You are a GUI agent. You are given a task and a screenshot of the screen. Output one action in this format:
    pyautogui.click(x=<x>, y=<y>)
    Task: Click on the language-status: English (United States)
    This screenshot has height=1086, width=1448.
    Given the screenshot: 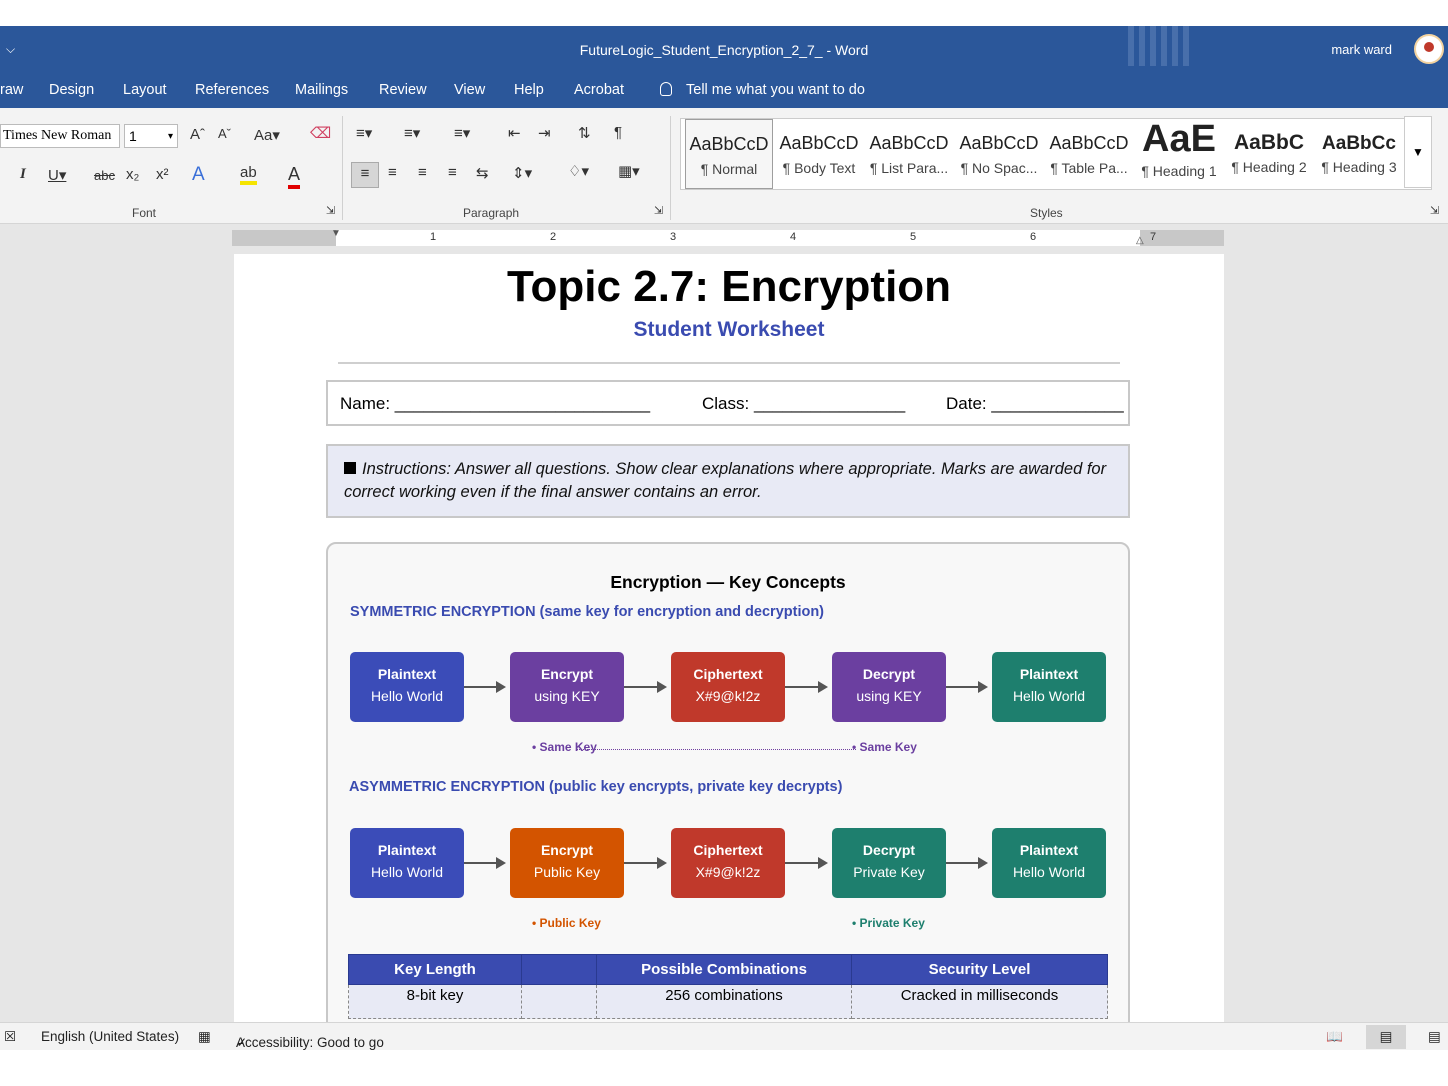 What is the action you would take?
    pyautogui.click(x=110, y=1036)
    